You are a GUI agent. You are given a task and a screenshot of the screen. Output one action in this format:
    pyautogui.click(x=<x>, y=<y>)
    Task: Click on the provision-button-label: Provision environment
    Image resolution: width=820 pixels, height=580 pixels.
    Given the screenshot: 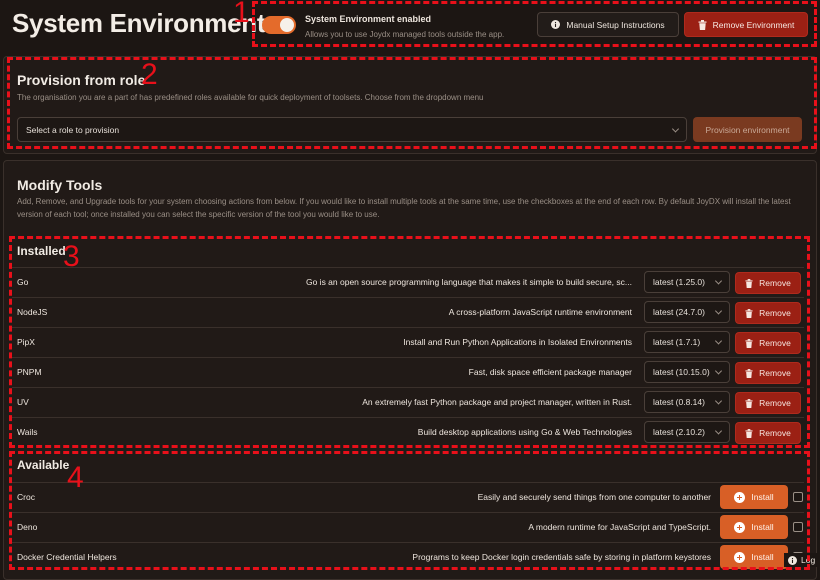 What is the action you would take?
    pyautogui.click(x=747, y=129)
    